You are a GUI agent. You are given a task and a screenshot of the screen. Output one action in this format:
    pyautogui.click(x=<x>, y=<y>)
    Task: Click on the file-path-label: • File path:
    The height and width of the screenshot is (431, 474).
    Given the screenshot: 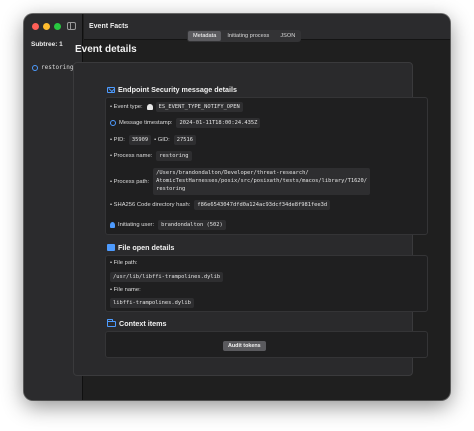 What is the action you would take?
    pyautogui.click(x=124, y=263)
    